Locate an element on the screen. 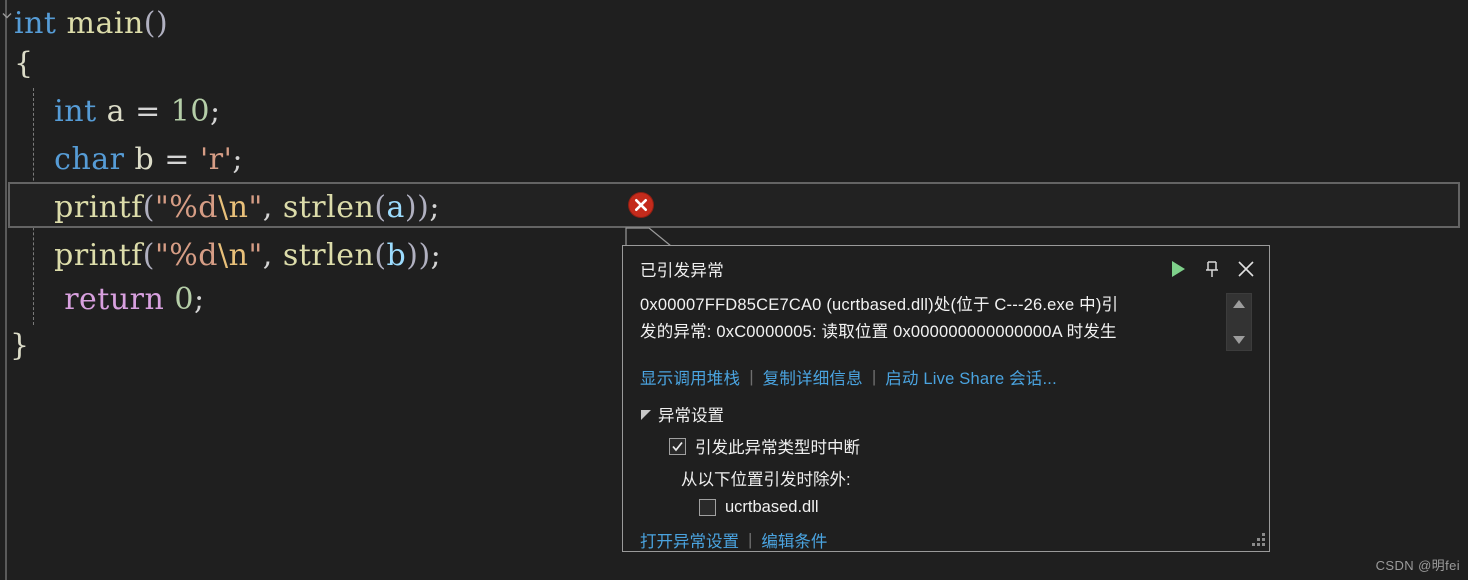 The width and height of the screenshot is (1468, 580). scroll-down-arrow-icon is located at coordinates (1239, 340).